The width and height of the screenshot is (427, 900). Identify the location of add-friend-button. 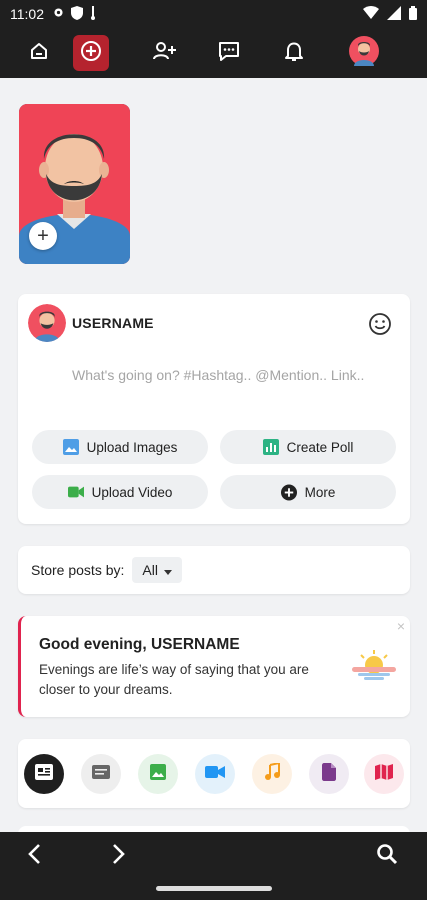
(164, 53).